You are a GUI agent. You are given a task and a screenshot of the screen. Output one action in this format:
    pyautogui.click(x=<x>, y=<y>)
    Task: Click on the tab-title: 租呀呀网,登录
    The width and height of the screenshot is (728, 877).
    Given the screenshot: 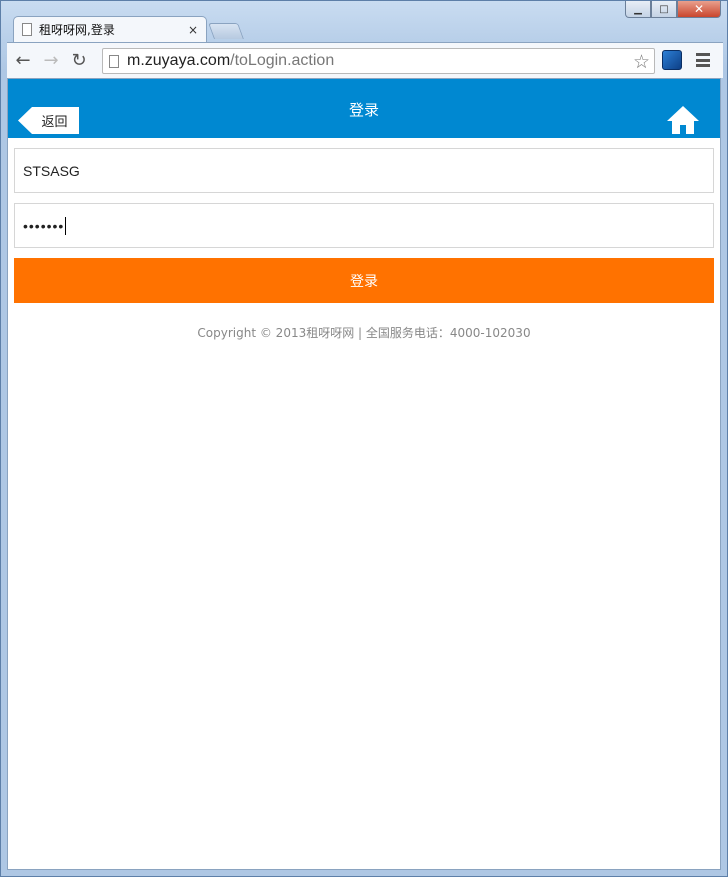 What is the action you would take?
    pyautogui.click(x=77, y=30)
    